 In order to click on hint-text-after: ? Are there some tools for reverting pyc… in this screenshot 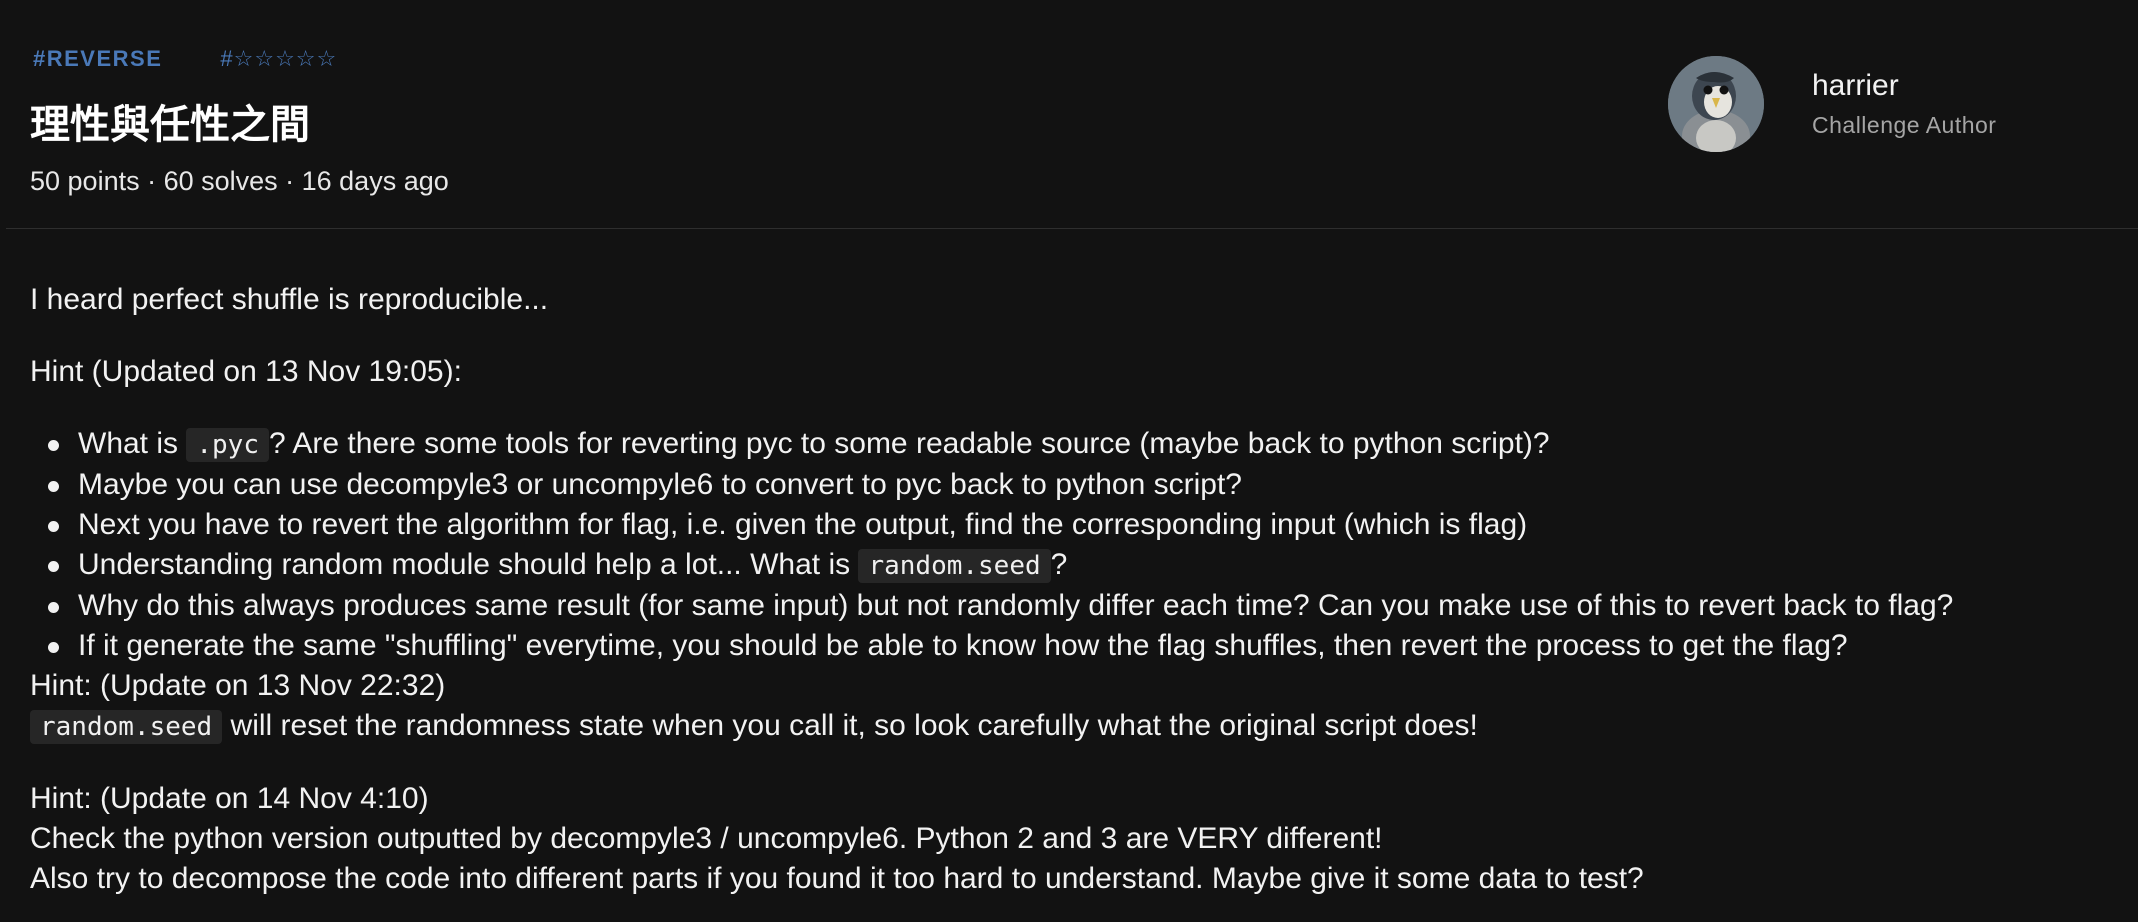, I will do `click(909, 443)`.